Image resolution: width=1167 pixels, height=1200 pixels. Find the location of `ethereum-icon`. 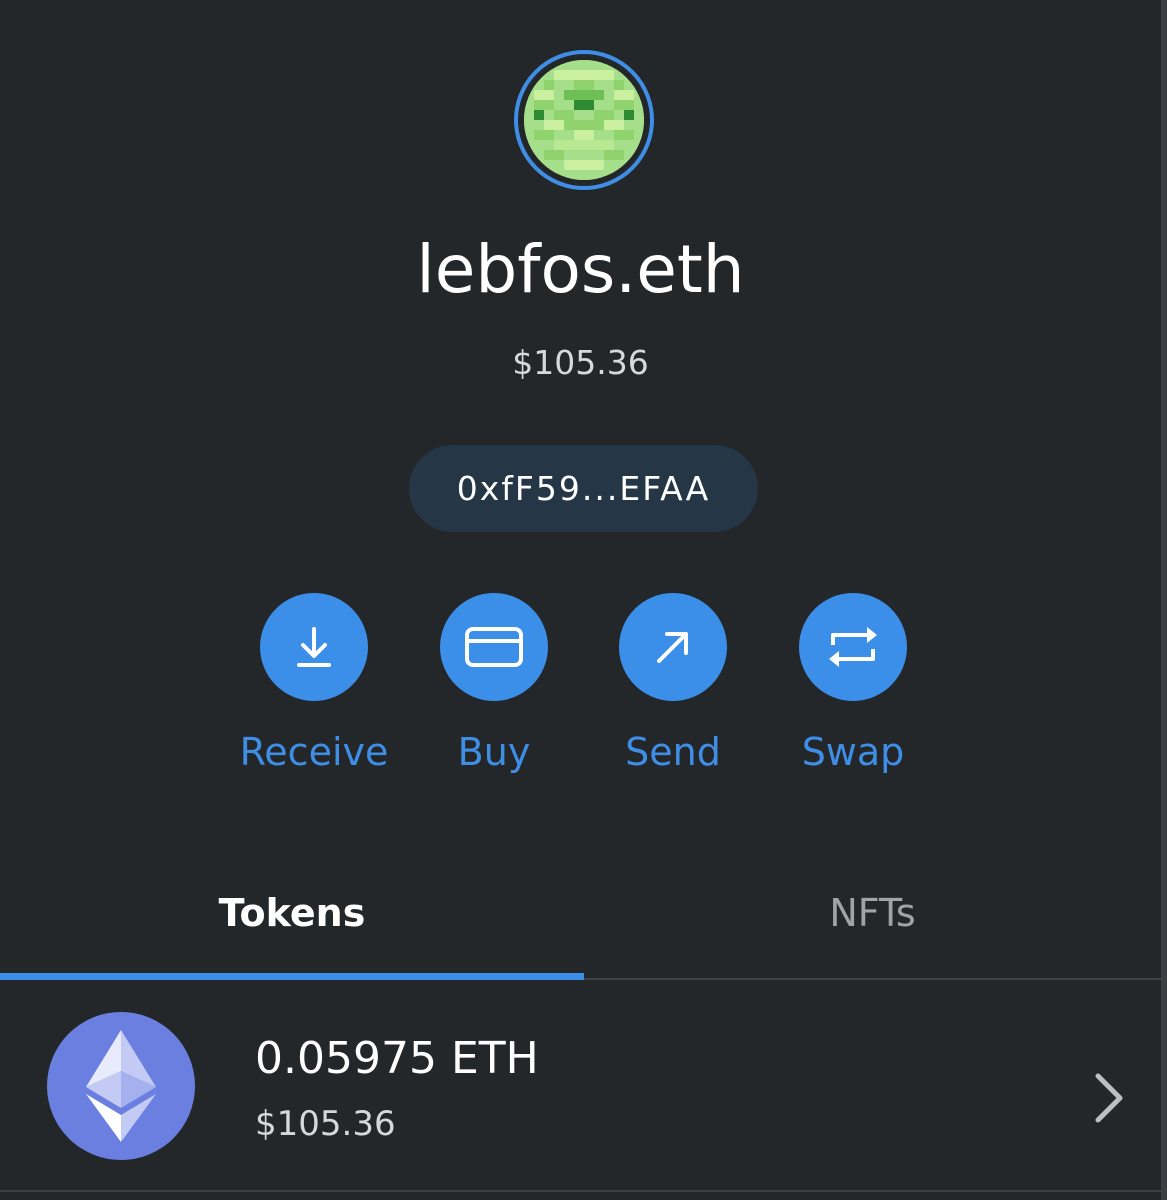

ethereum-icon is located at coordinates (121, 1086).